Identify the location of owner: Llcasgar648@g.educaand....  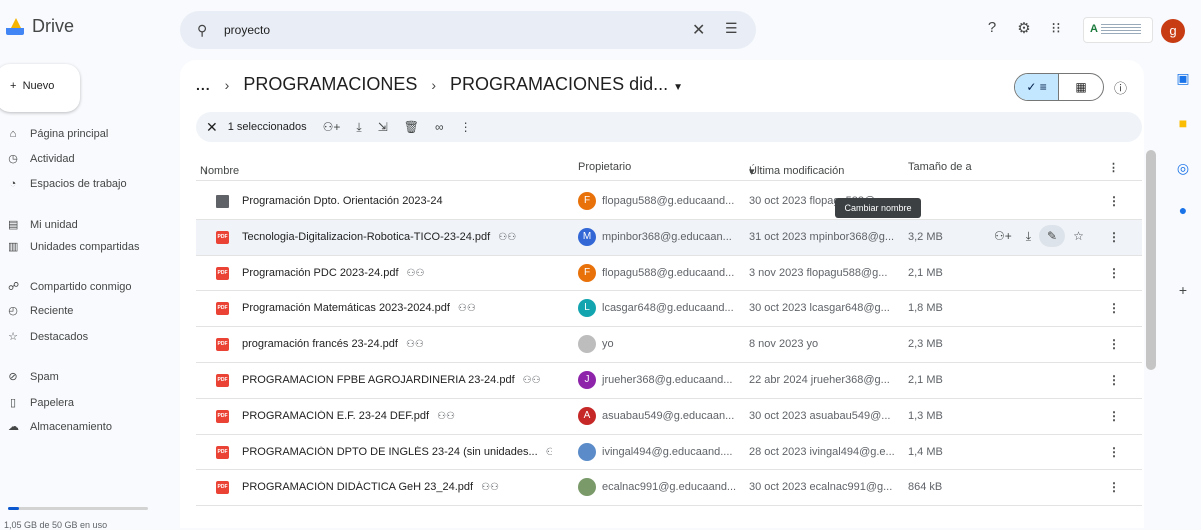
(656, 308).